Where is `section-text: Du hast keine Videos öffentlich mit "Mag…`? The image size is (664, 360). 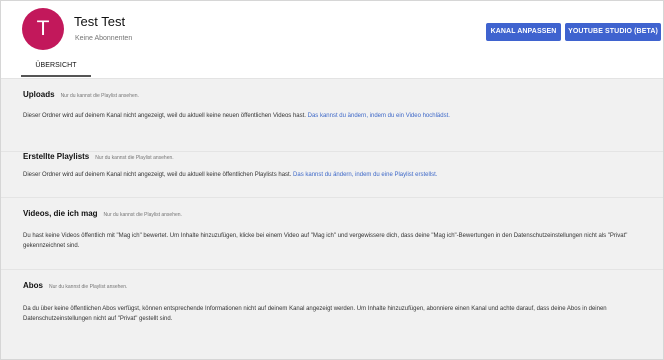 section-text: Du hast keine Videos öffentlich mit "Mag… is located at coordinates (334, 241).